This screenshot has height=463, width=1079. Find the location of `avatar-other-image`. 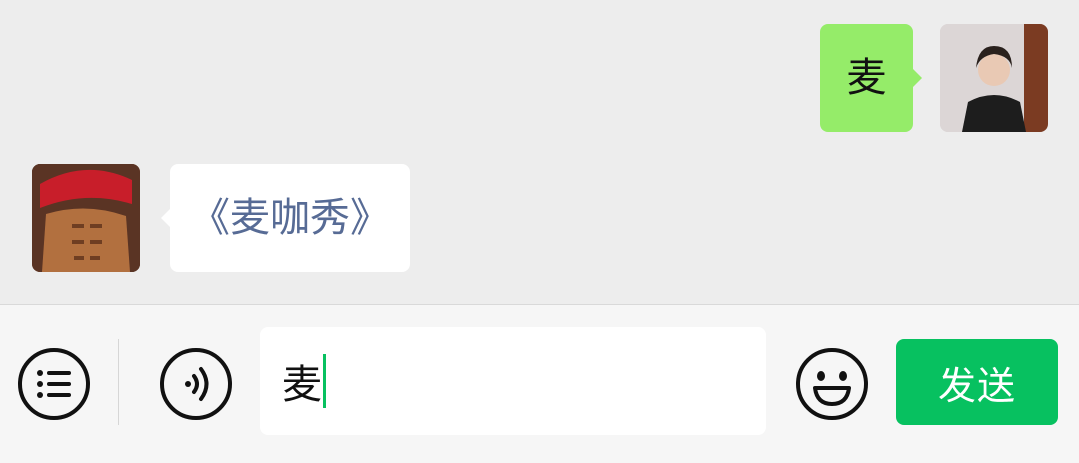

avatar-other-image is located at coordinates (86, 218).